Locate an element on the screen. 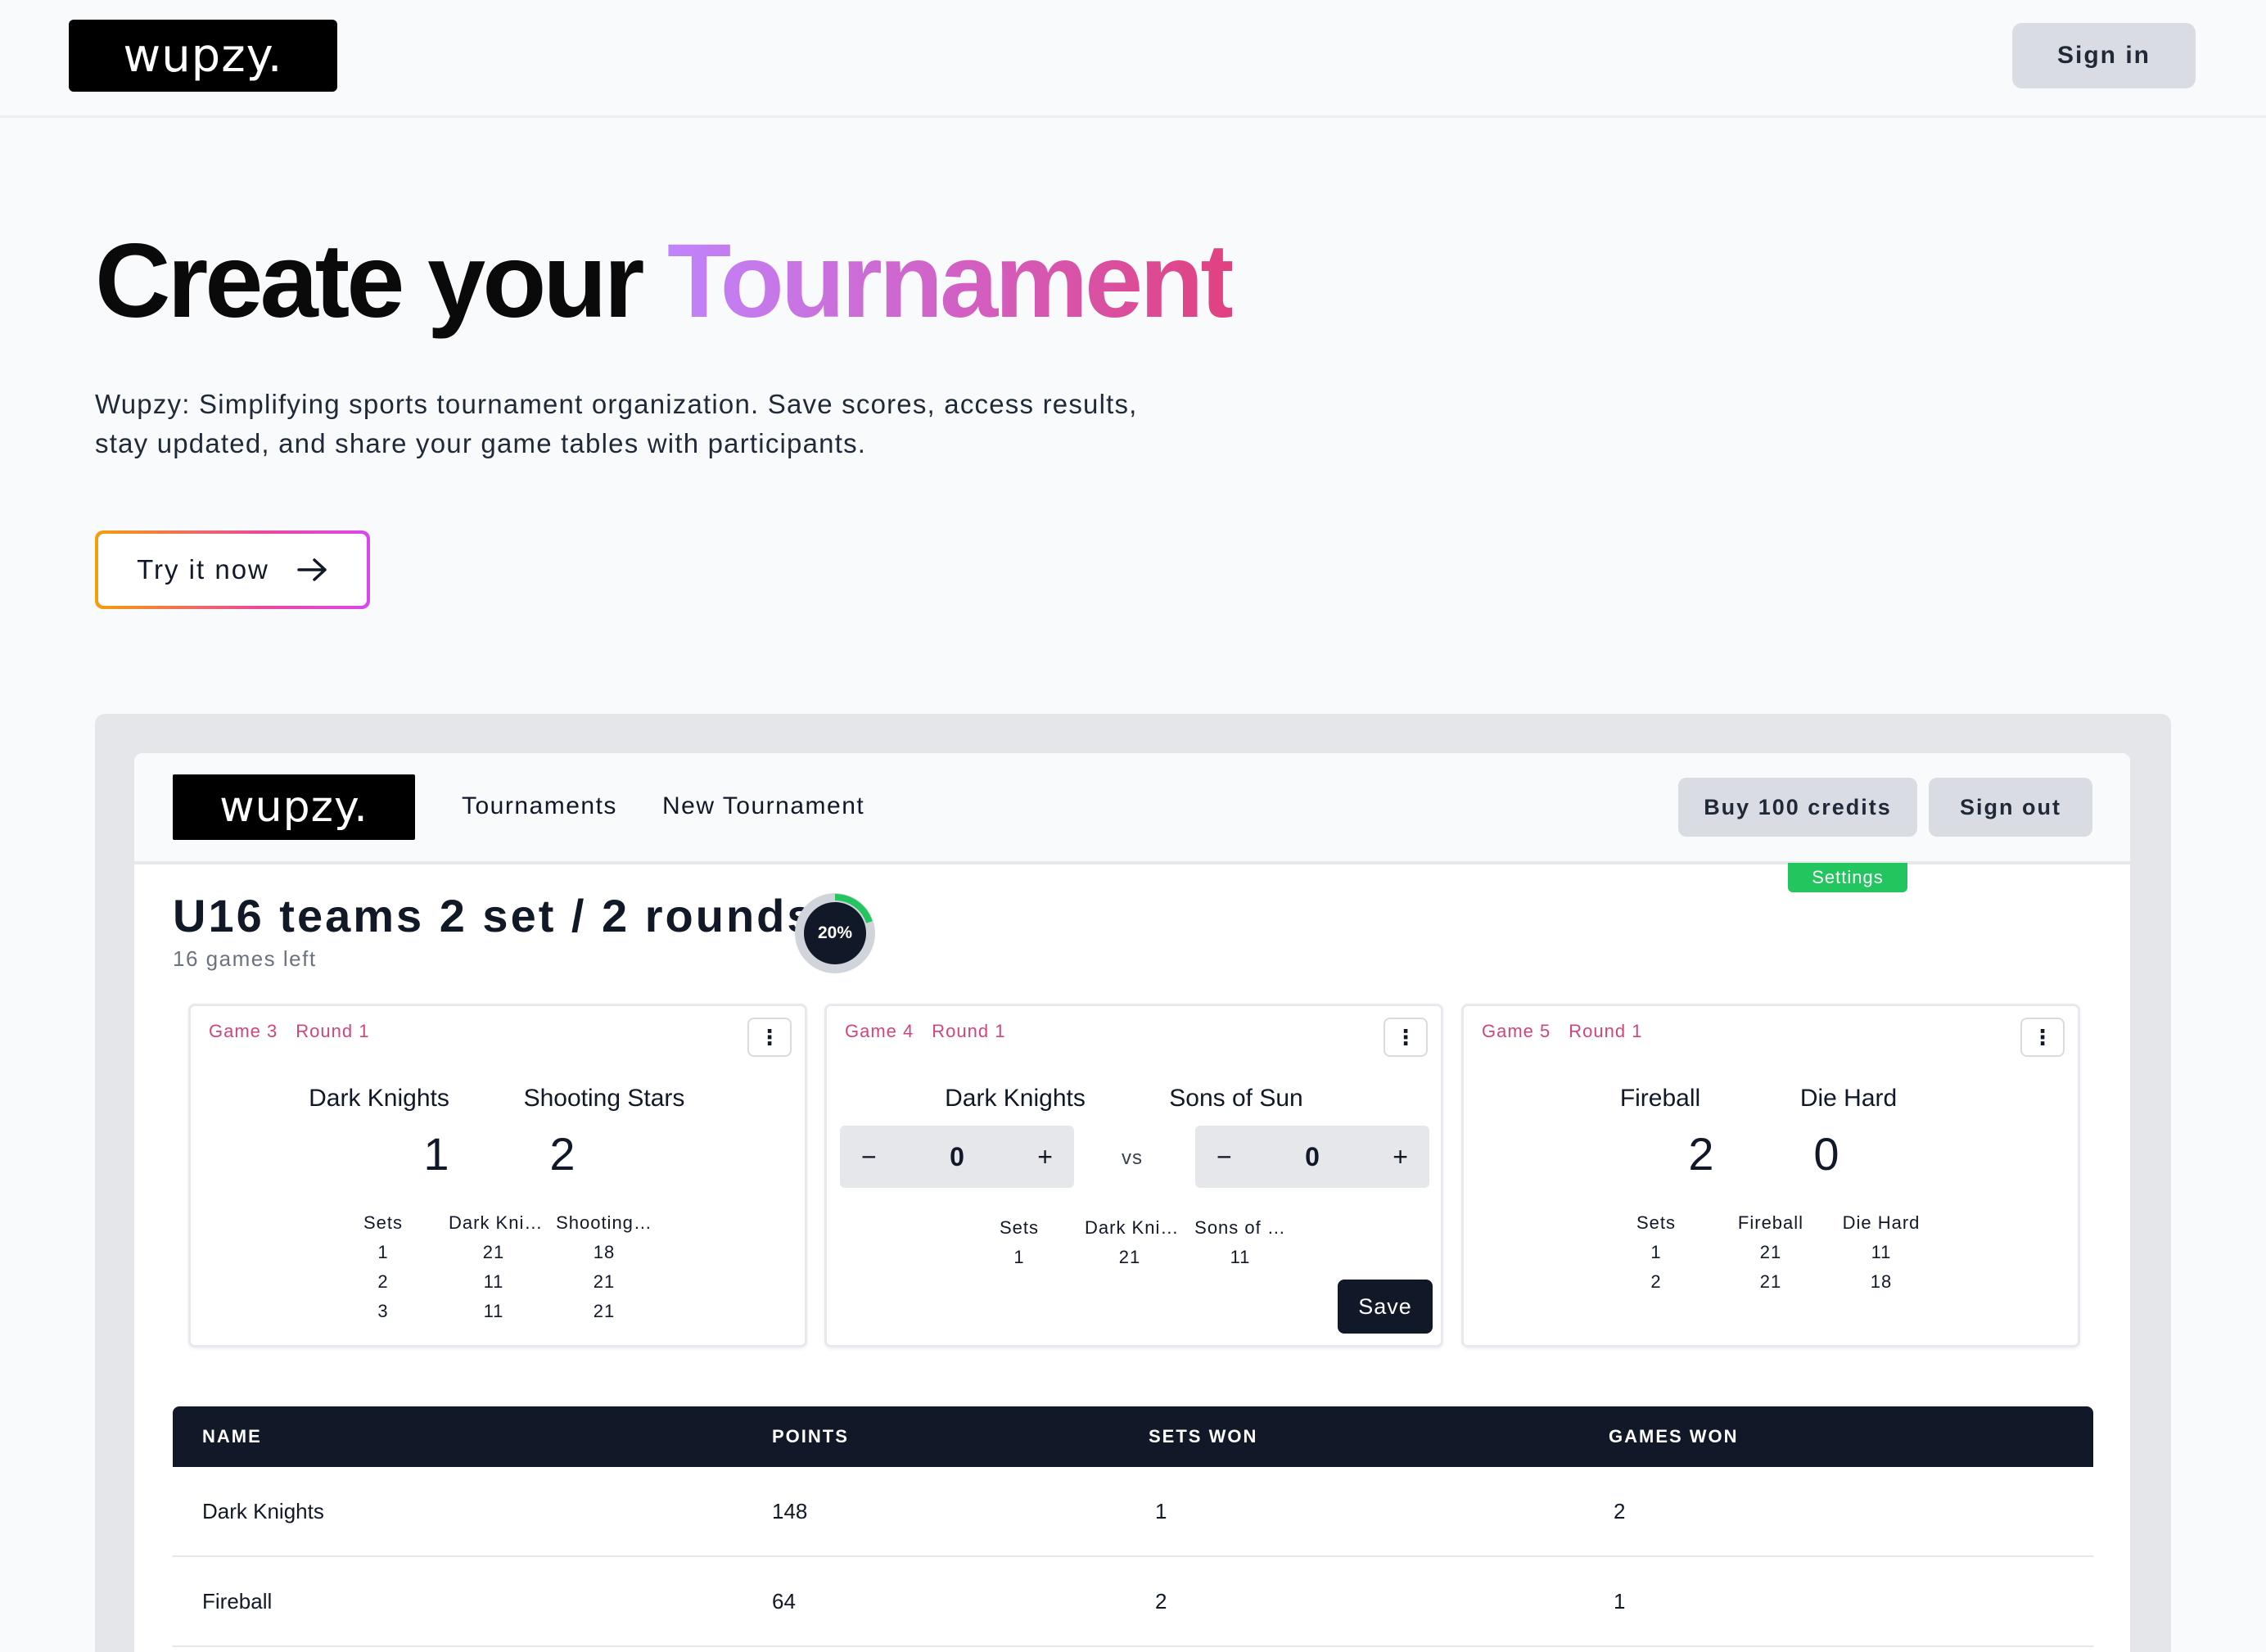 Image resolution: width=2266 pixels, height=1652 pixels. hero-title-plain: Create your is located at coordinates (369, 281).